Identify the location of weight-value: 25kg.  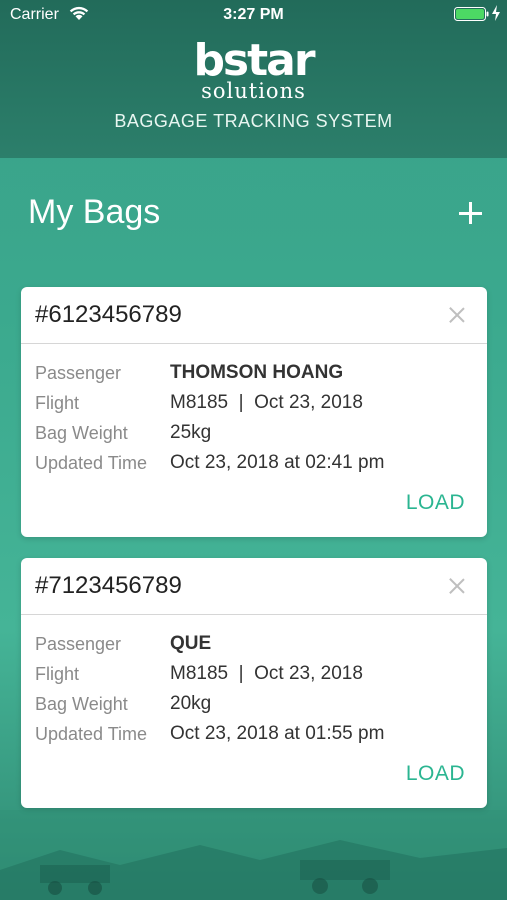
(191, 432).